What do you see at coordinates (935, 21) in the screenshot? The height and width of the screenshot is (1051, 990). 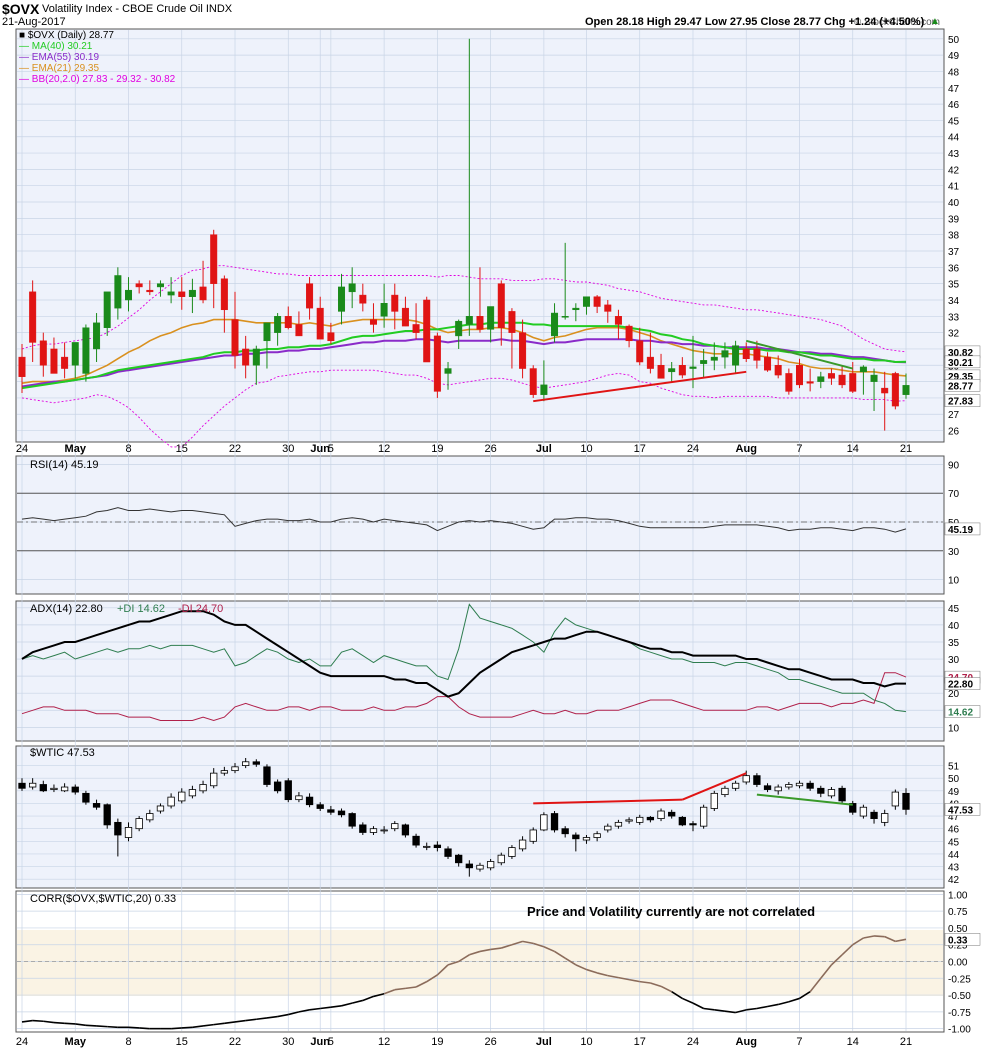 I see `chg-up-icon: ▲` at bounding box center [935, 21].